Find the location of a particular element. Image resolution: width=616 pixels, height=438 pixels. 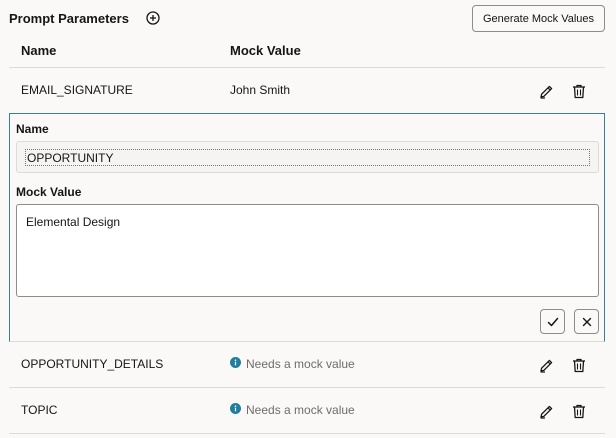

mock-value-field-label: Mock Value is located at coordinates (49, 192).